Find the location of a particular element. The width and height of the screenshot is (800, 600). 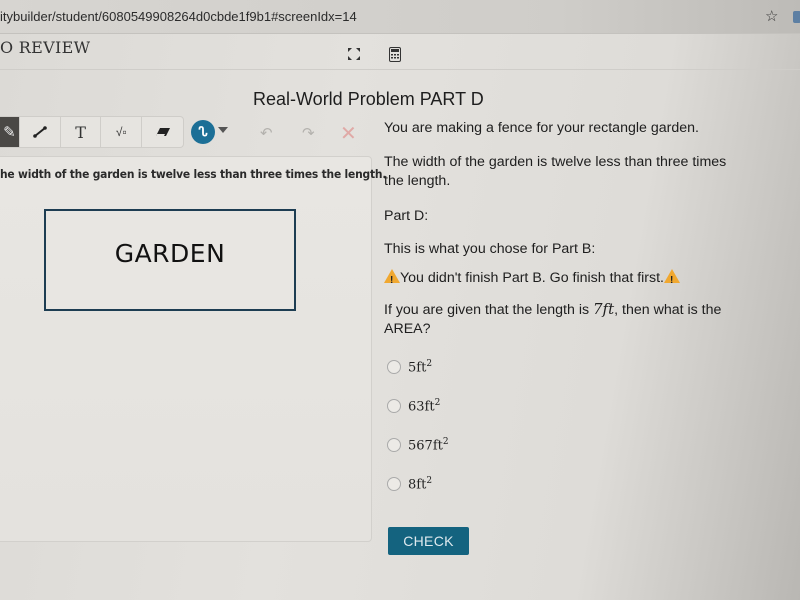

text-icon: T is located at coordinates (80, 132).